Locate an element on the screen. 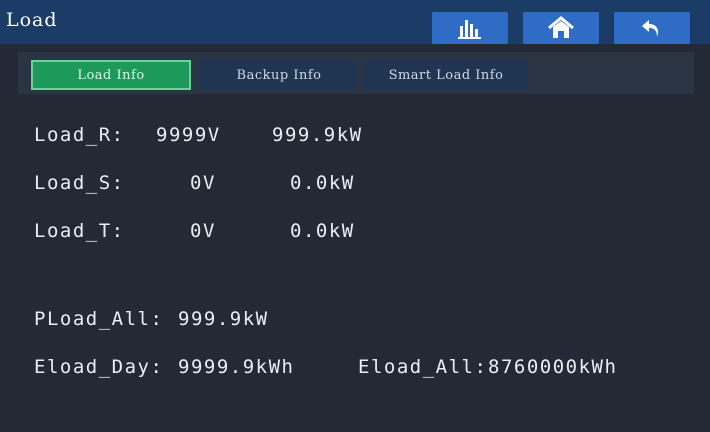 The width and height of the screenshot is (710, 432). load-t-power: 0.0kW is located at coordinates (322, 231).